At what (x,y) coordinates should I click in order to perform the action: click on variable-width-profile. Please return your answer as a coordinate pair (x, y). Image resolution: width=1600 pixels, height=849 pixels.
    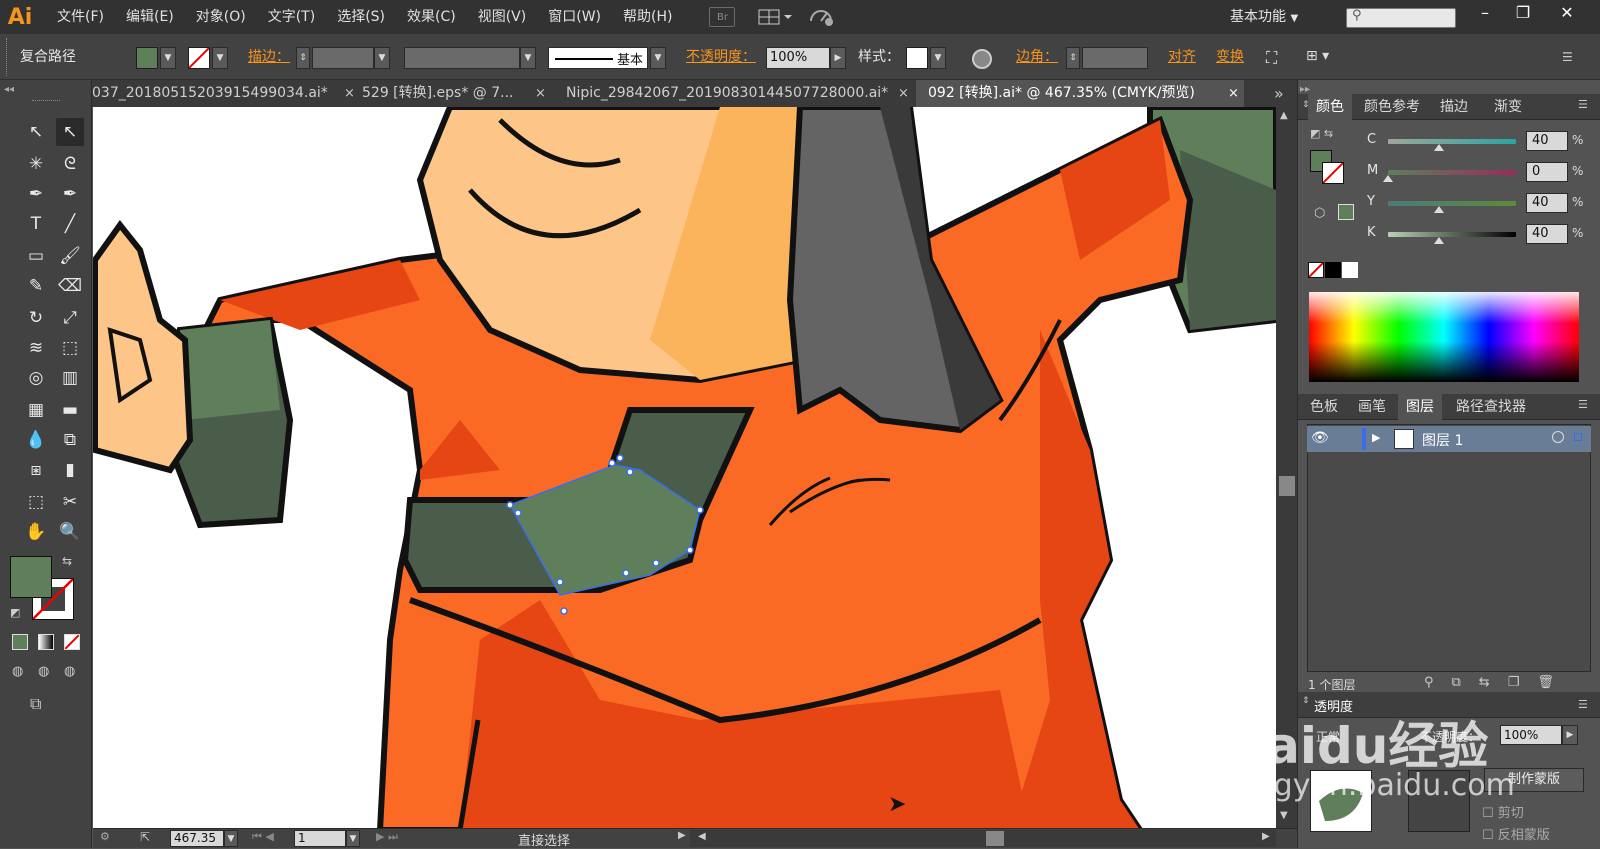
    Looking at the image, I should click on (462, 58).